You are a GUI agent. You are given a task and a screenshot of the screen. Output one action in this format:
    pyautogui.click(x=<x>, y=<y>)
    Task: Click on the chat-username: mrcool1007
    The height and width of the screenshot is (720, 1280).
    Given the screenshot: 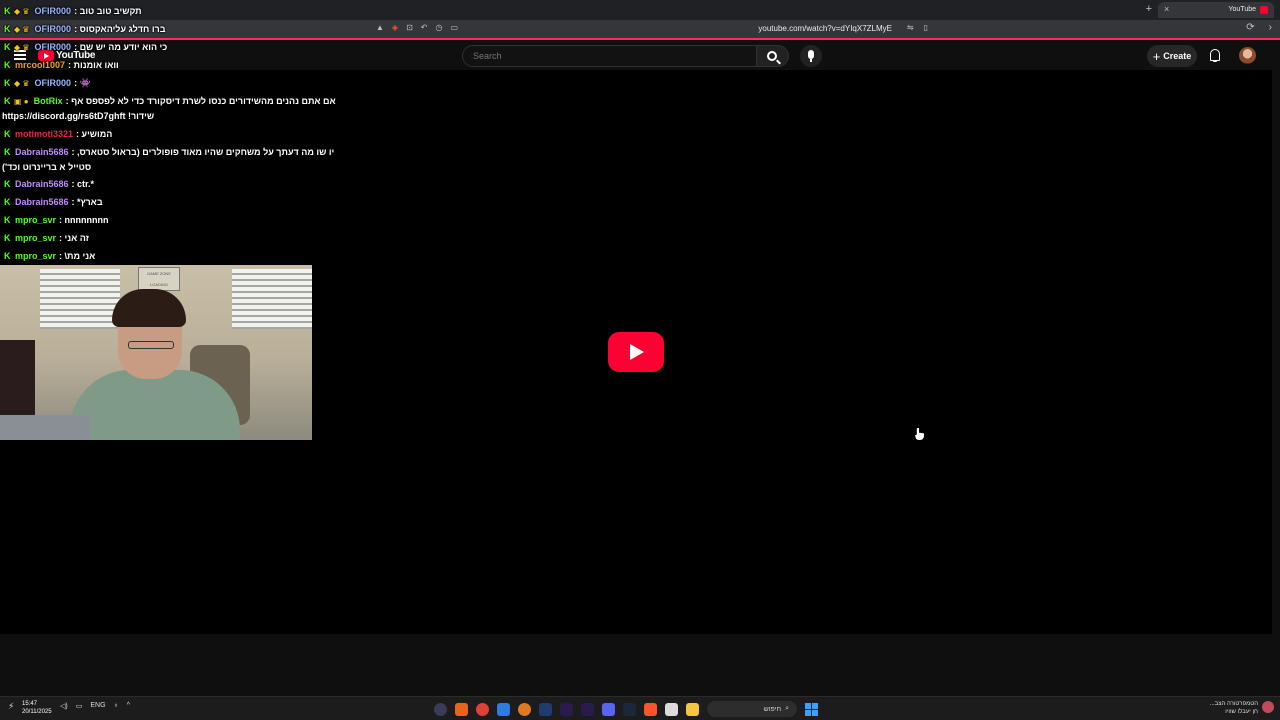 What is the action you would take?
    pyautogui.click(x=40, y=65)
    